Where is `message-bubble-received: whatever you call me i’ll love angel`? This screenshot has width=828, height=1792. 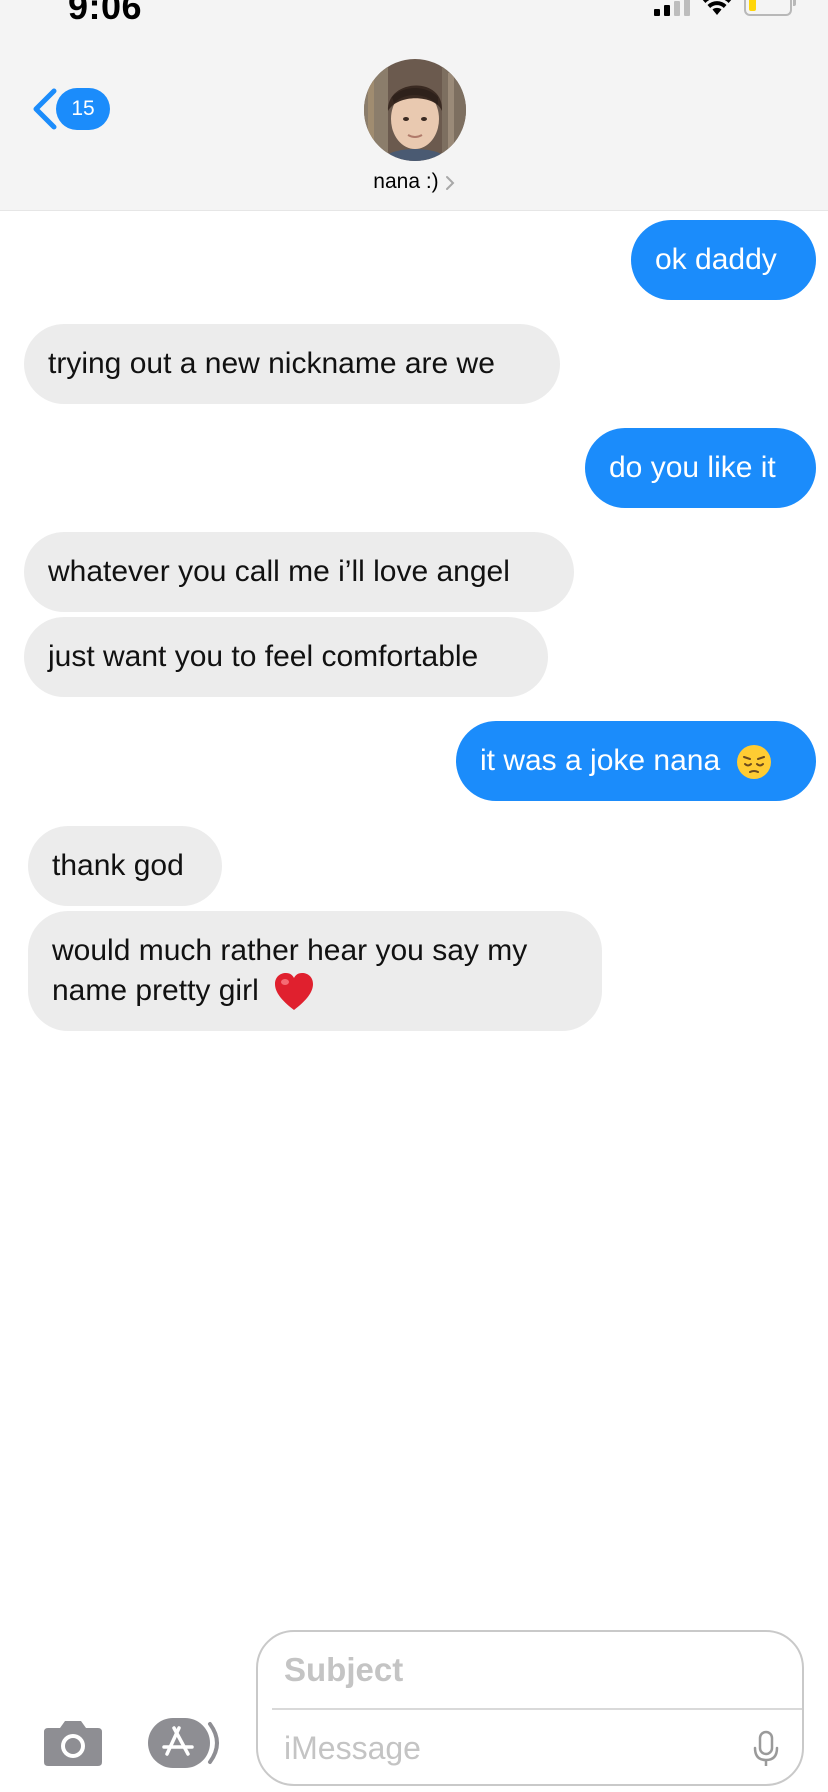
message-bubble-received: whatever you call me i’ll love angel is located at coordinates (299, 572).